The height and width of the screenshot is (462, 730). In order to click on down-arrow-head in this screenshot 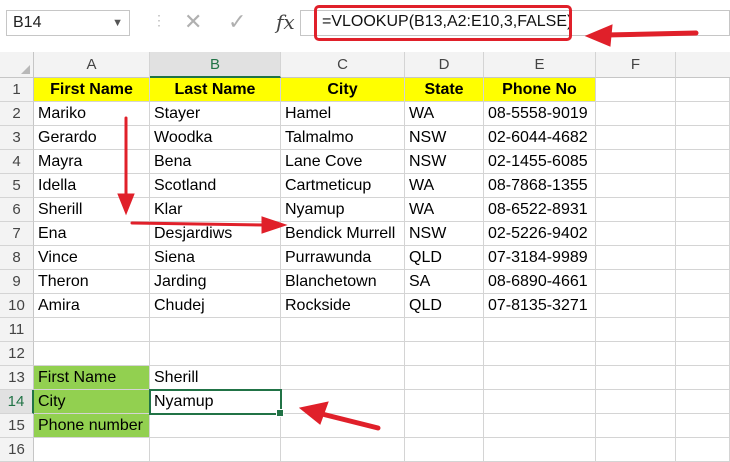, I will do `click(126, 204)`.